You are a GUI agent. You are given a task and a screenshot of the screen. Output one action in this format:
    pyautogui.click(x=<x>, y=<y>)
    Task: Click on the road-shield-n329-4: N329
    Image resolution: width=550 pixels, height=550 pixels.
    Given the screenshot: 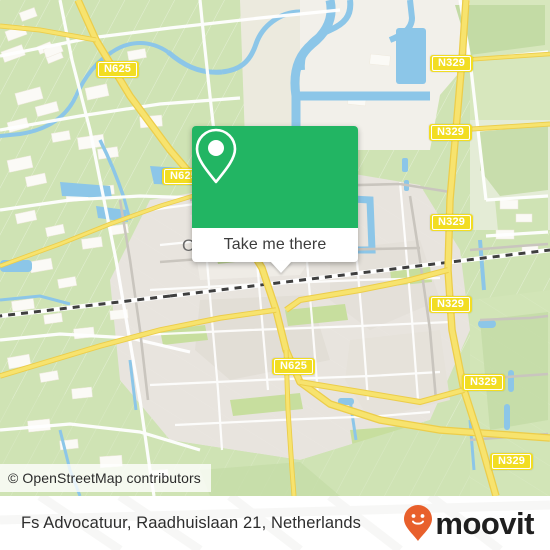 What is the action you would take?
    pyautogui.click(x=451, y=304)
    